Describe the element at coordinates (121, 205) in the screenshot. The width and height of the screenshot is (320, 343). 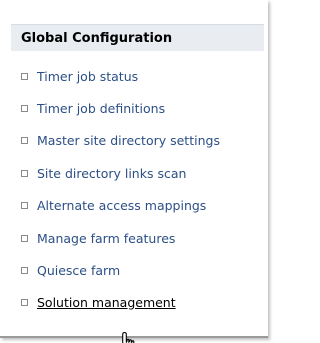
I see `link-label: Alternate access mappings` at that location.